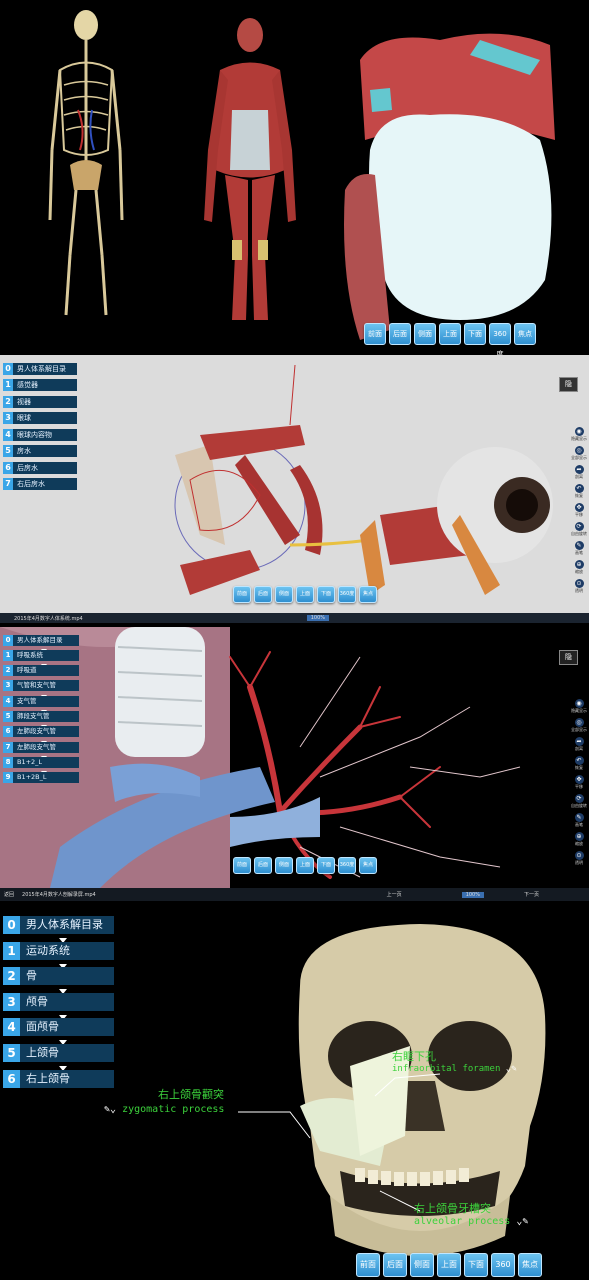 The image size is (589, 1280). Describe the element at coordinates (58, 981) in the screenshot. I see `breadcrumb-item: 2骨` at that location.